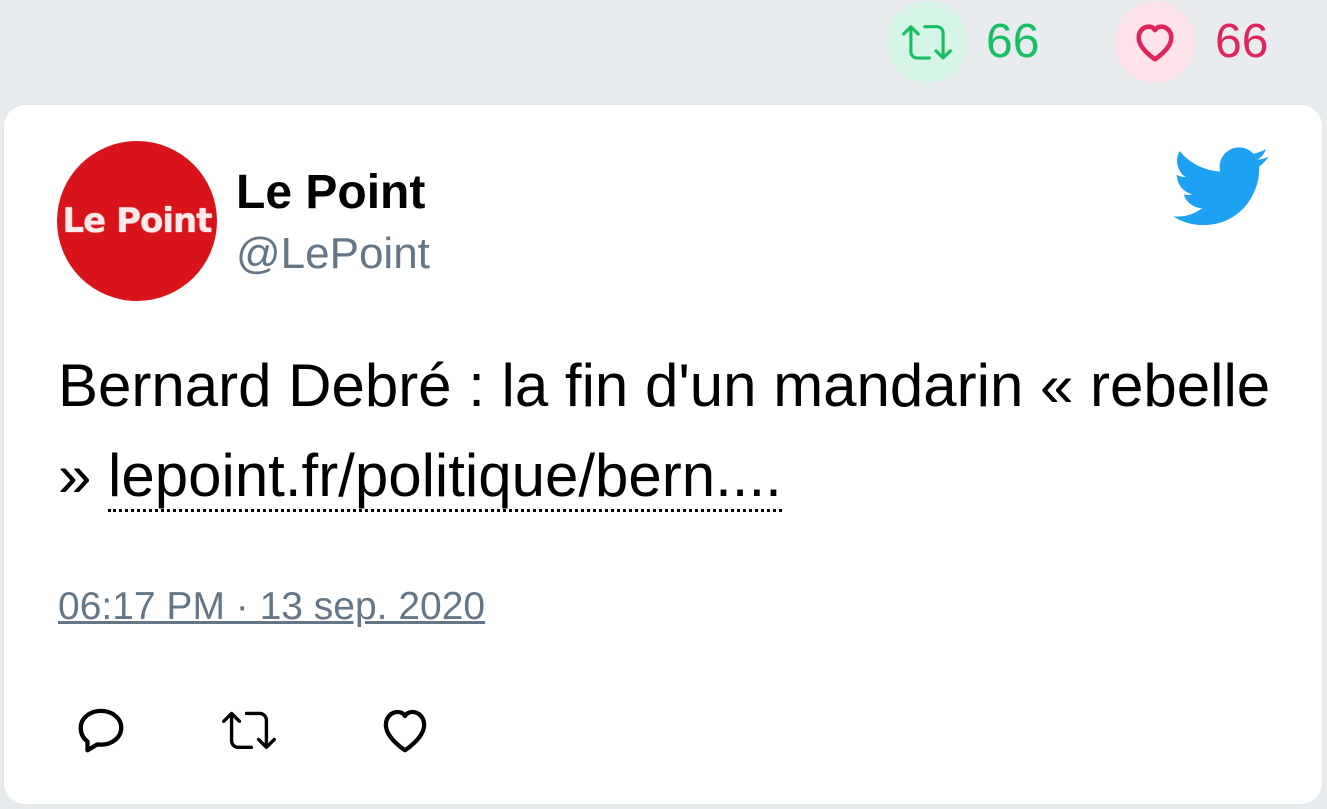 The width and height of the screenshot is (1327, 809). Describe the element at coordinates (1013, 41) in the screenshot. I see `retweet-count: 66` at that location.